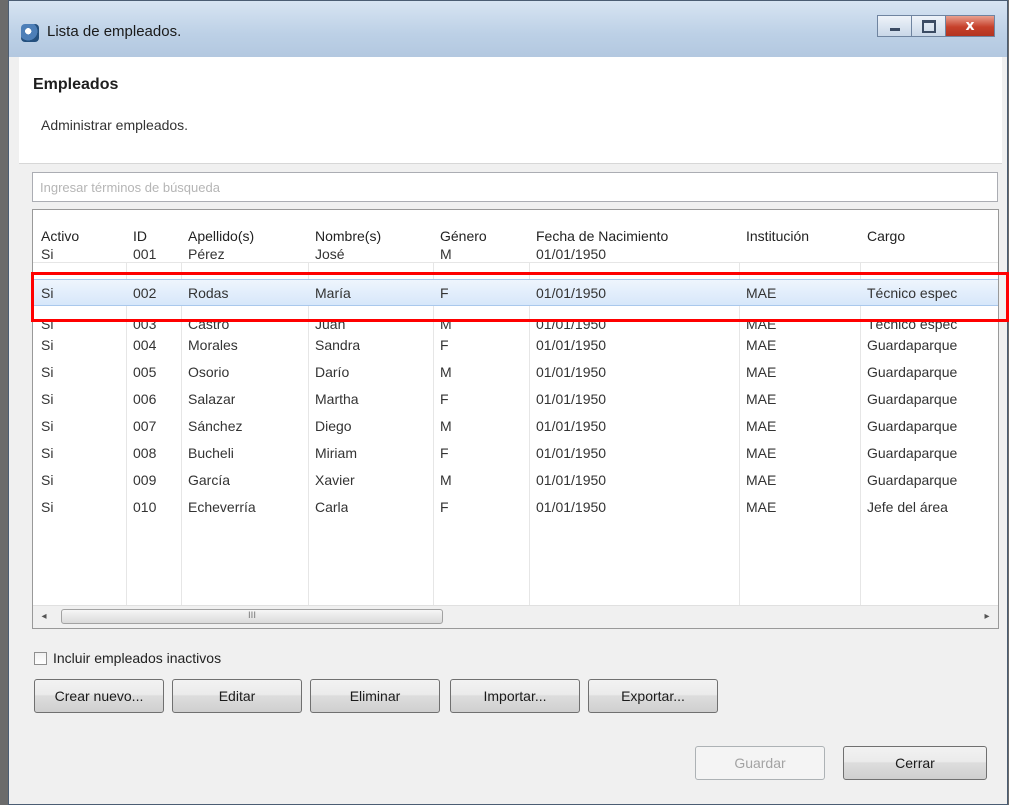 The image size is (1009, 805). Describe the element at coordinates (915, 763) in the screenshot. I see `close-button: Cerrar` at that location.